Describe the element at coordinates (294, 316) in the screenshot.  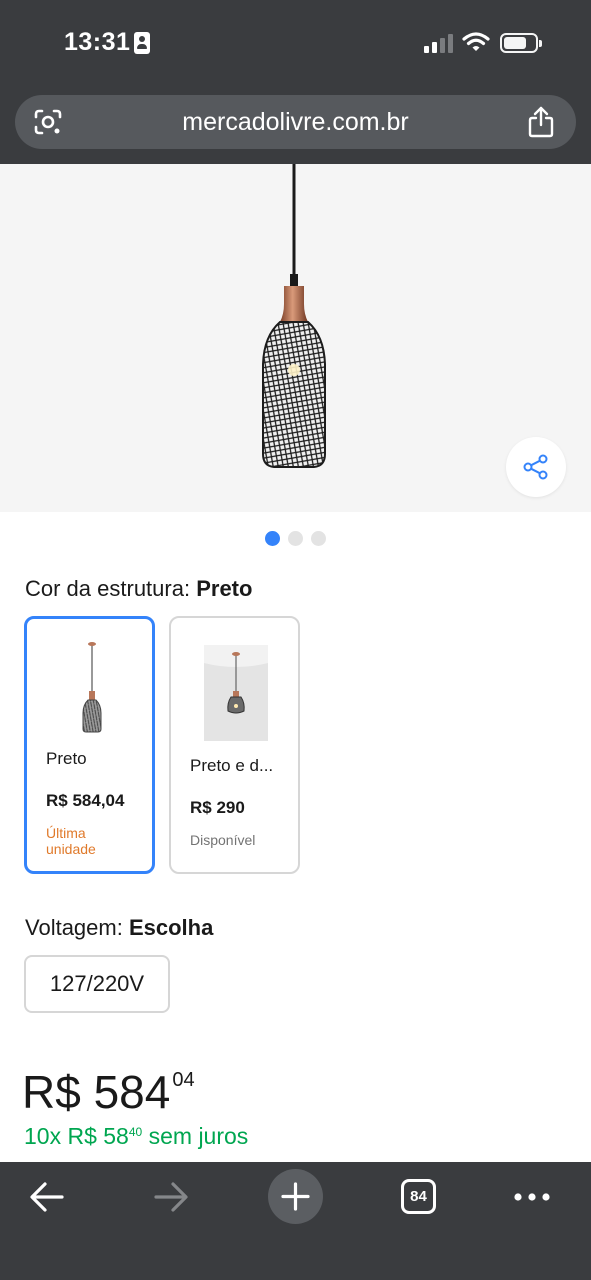
I see `product-image` at that location.